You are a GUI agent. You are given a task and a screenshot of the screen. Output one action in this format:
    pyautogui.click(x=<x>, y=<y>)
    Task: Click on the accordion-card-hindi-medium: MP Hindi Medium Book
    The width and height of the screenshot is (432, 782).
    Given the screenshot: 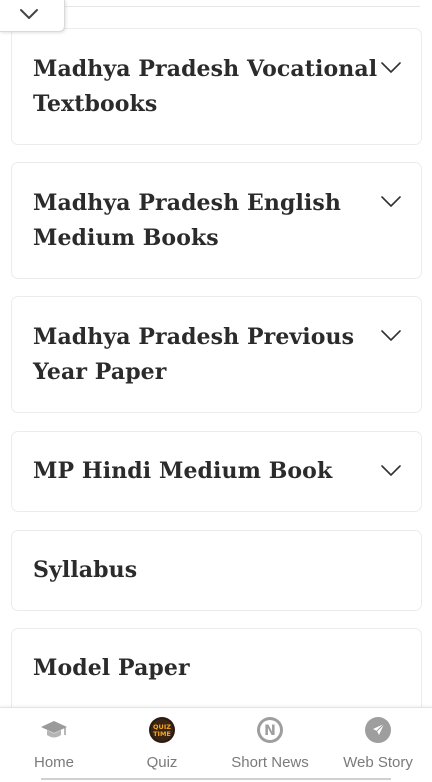 What is the action you would take?
    pyautogui.click(x=216, y=471)
    